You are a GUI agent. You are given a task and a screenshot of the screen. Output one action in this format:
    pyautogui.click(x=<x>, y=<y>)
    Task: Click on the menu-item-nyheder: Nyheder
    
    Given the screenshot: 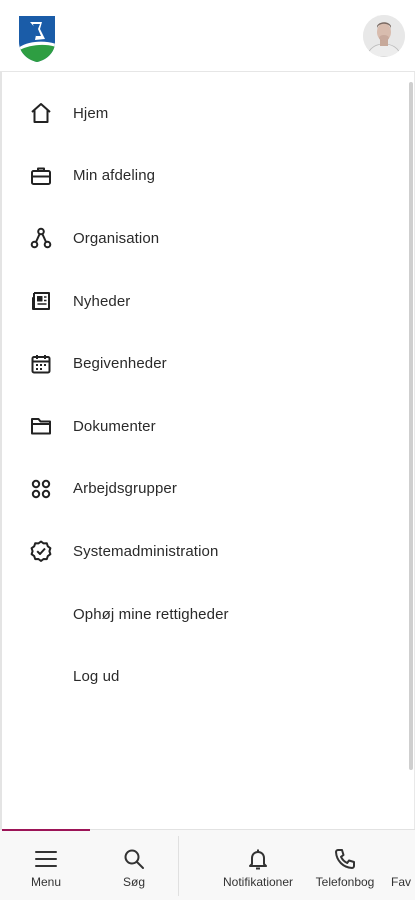 What is the action you would take?
    pyautogui.click(x=207, y=301)
    